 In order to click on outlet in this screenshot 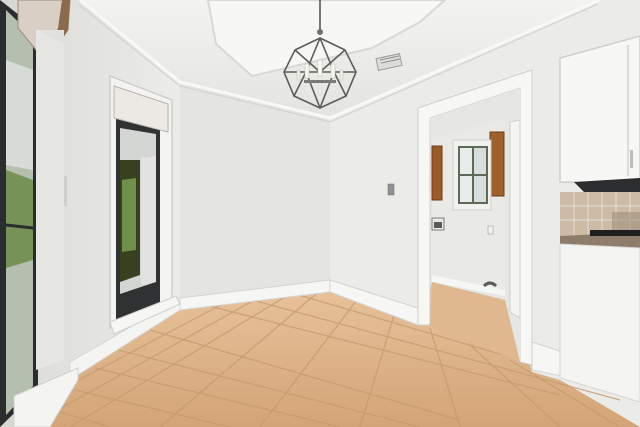, I will do `click(490, 230)`.